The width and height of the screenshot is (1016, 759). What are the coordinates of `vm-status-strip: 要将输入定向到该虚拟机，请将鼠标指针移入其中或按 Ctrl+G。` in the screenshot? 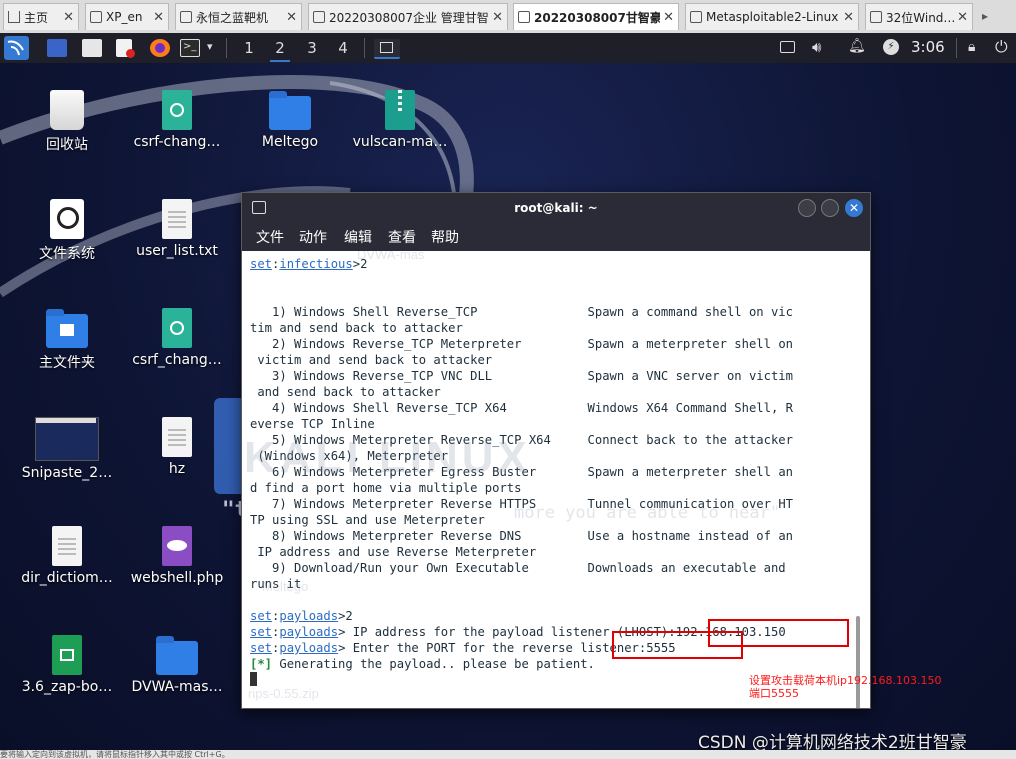 It's located at (508, 754).